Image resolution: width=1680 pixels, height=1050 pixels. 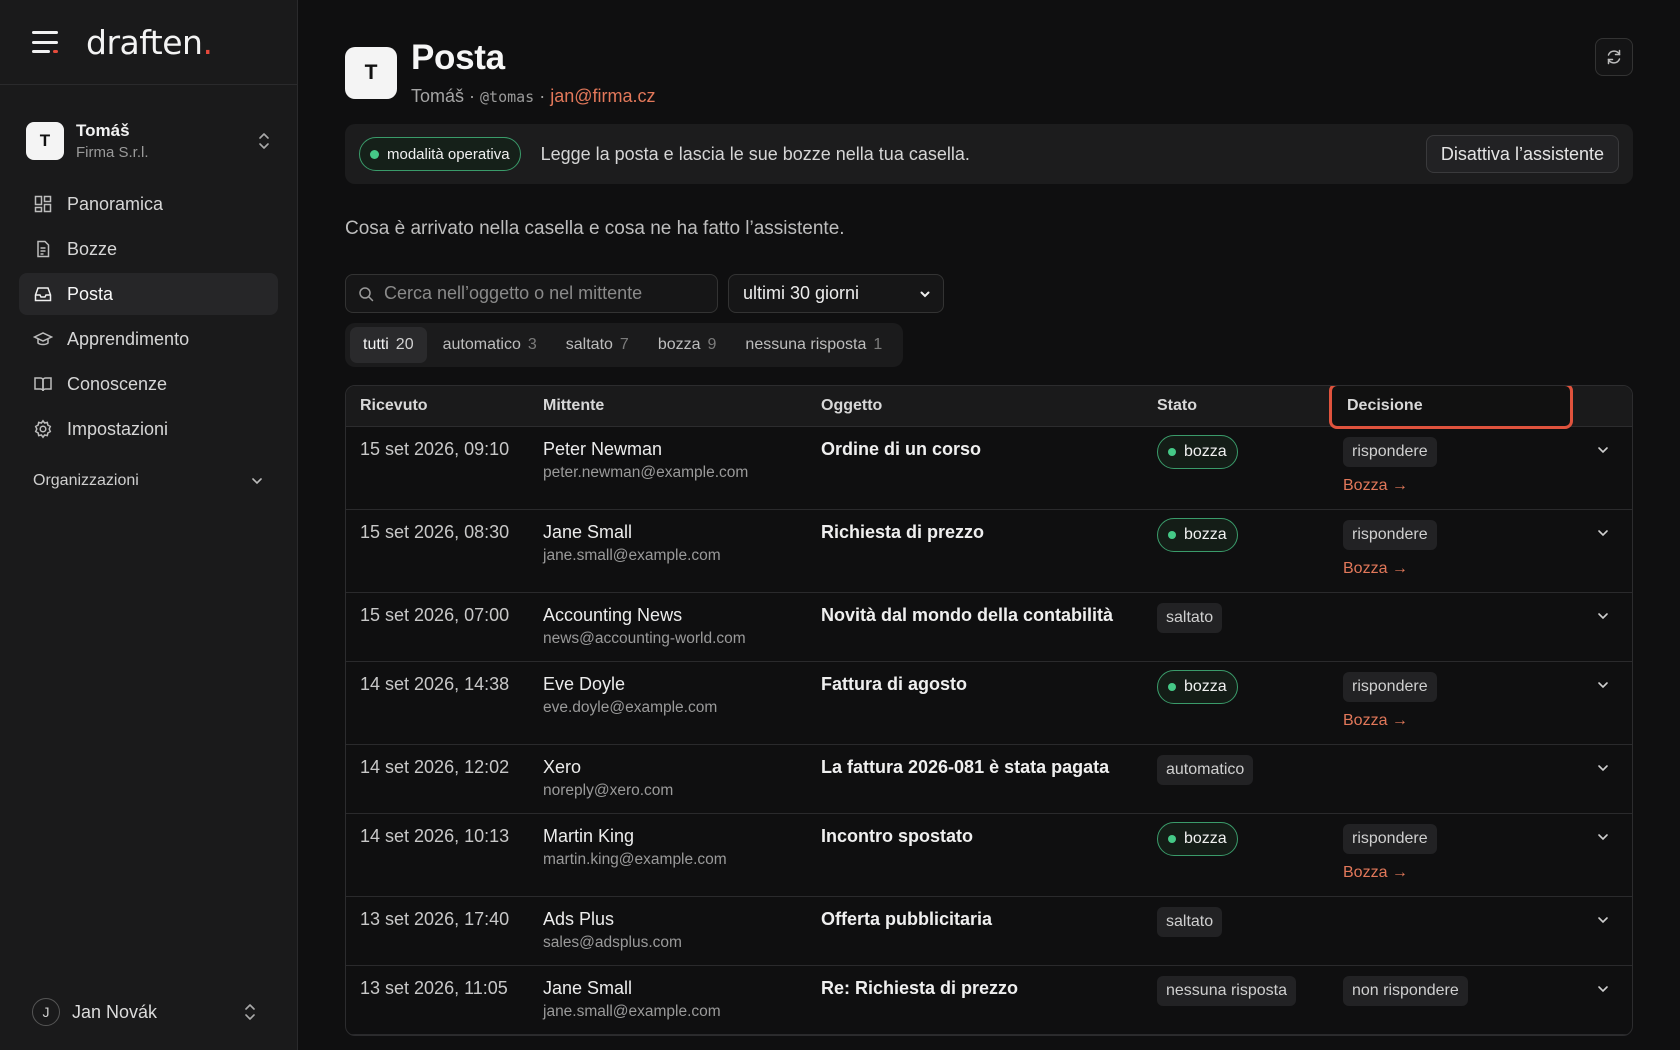 What do you see at coordinates (682, 468) in the screenshot?
I see `sender-cell: Peter Newman peter.newman@example.com` at bounding box center [682, 468].